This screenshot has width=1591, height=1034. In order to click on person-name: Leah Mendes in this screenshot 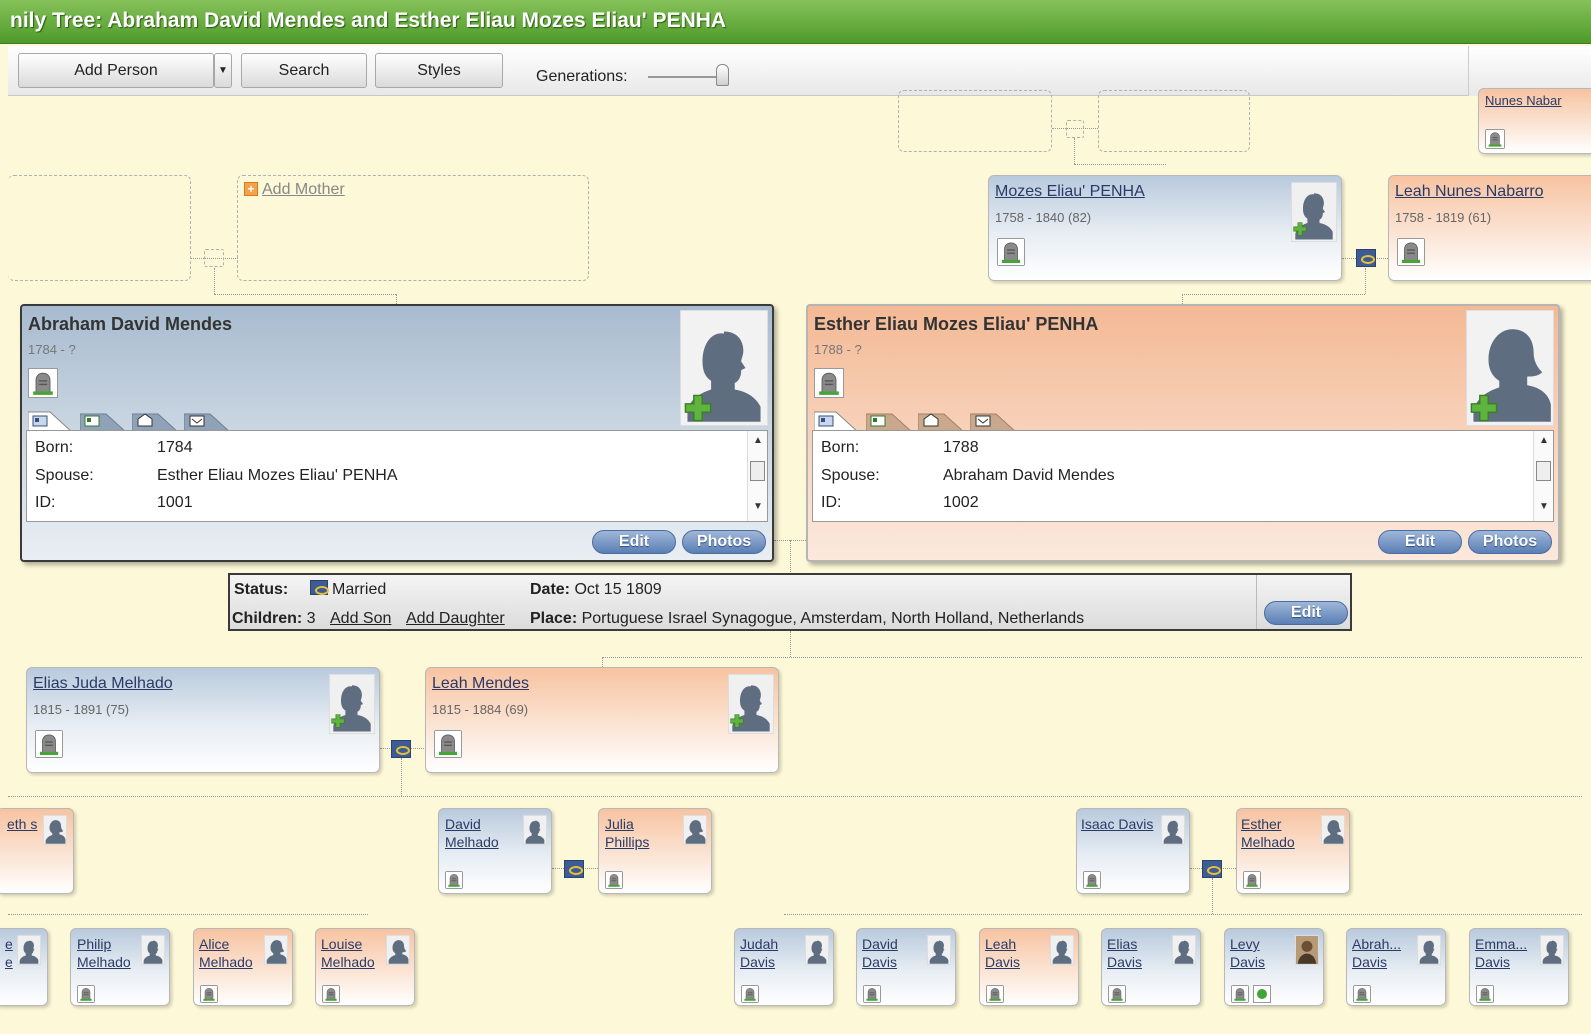, I will do `click(480, 684)`.